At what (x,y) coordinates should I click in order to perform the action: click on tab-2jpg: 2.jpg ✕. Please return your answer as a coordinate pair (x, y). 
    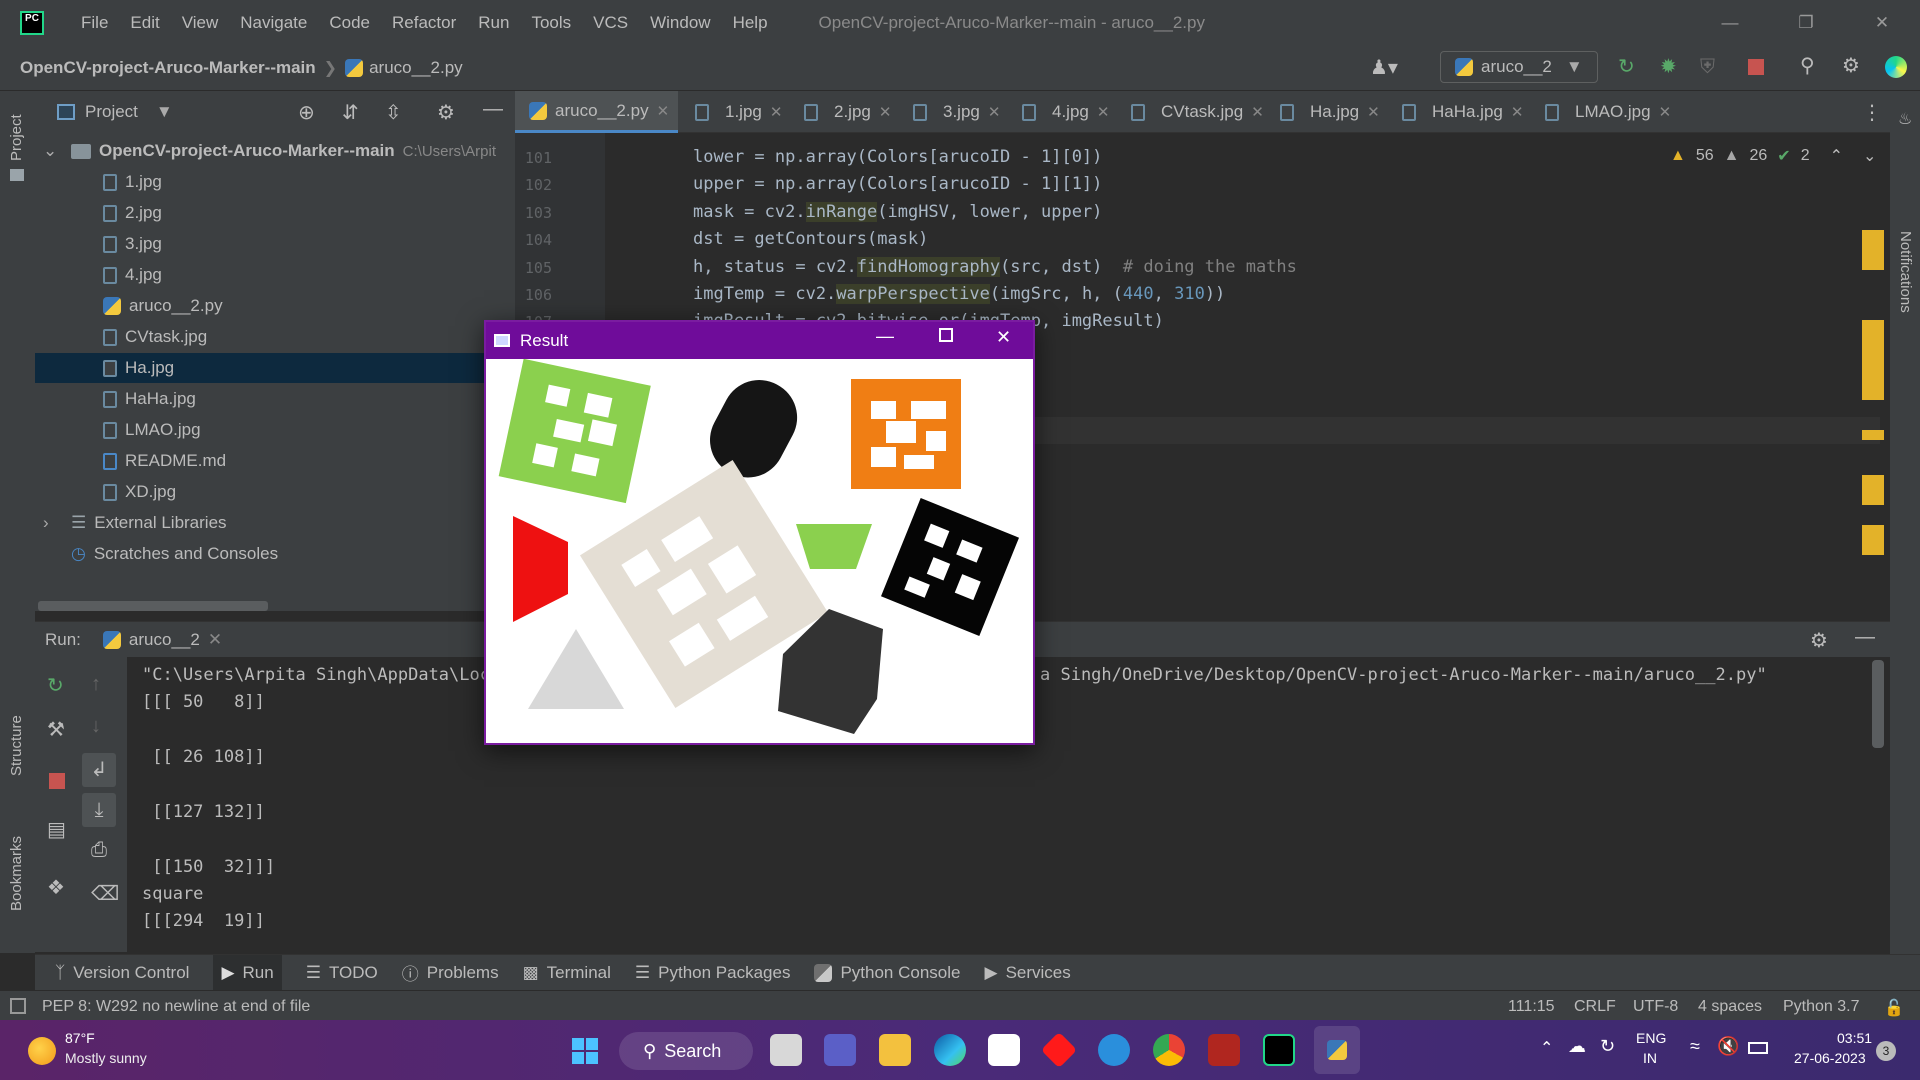
    Looking at the image, I should click on (847, 112).